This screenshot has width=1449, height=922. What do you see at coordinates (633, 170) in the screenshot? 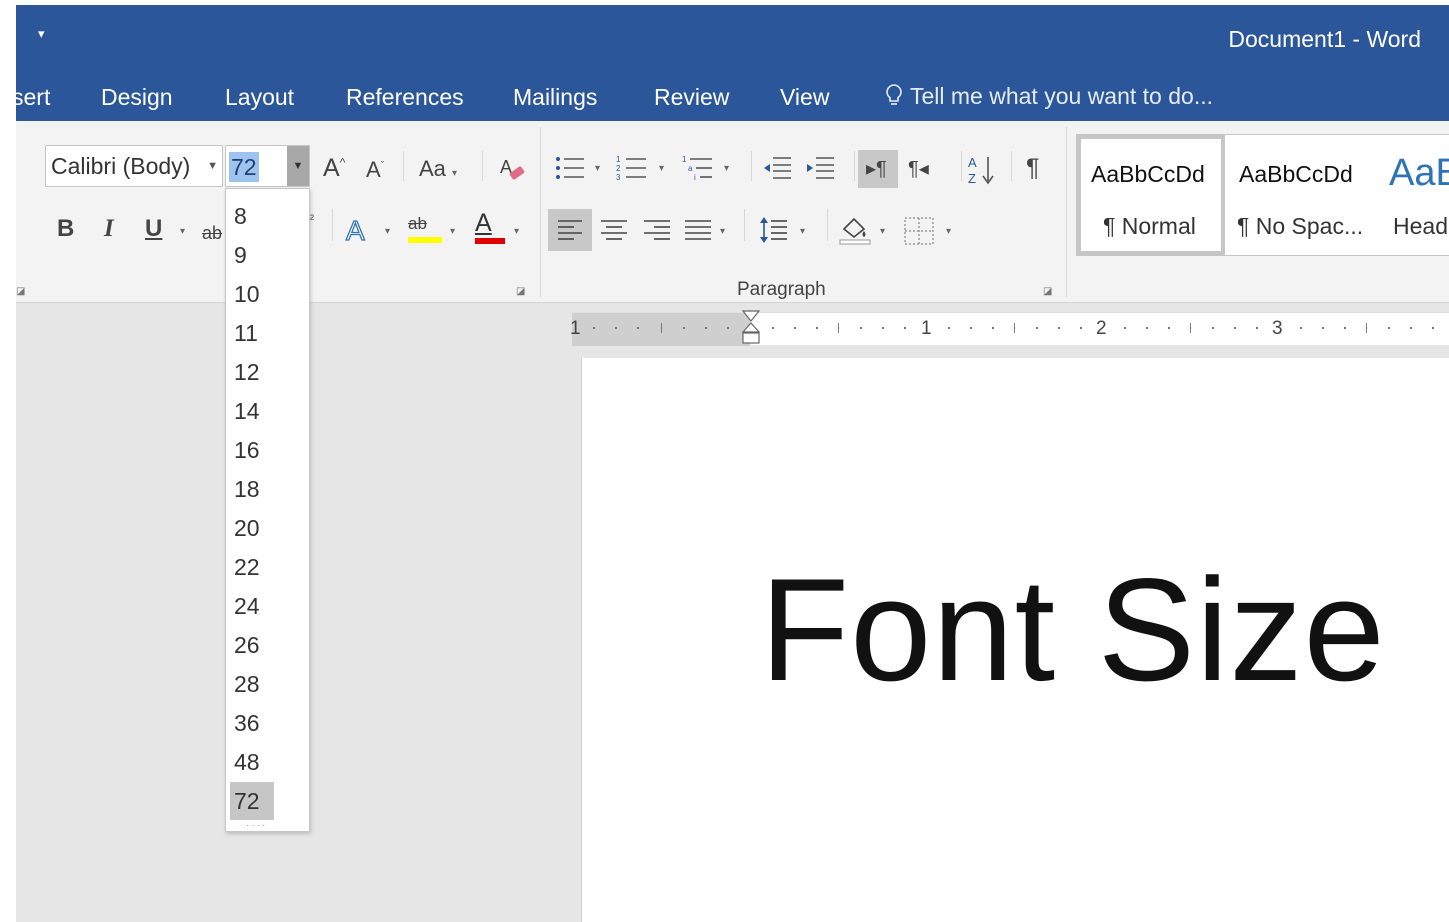
I see `numbering-button: 123` at bounding box center [633, 170].